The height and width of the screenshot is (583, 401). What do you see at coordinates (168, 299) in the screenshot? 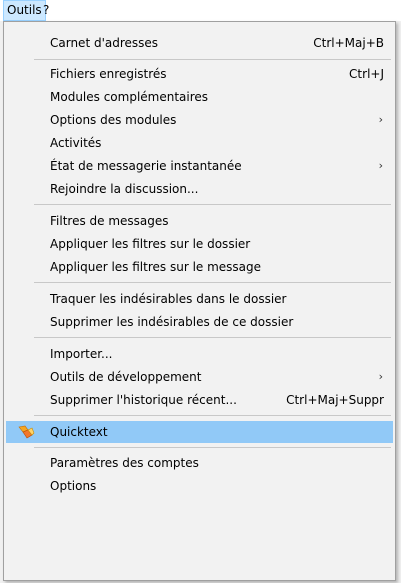
I see `menu-item-label: Traquer les indésirables dans le dossier` at bounding box center [168, 299].